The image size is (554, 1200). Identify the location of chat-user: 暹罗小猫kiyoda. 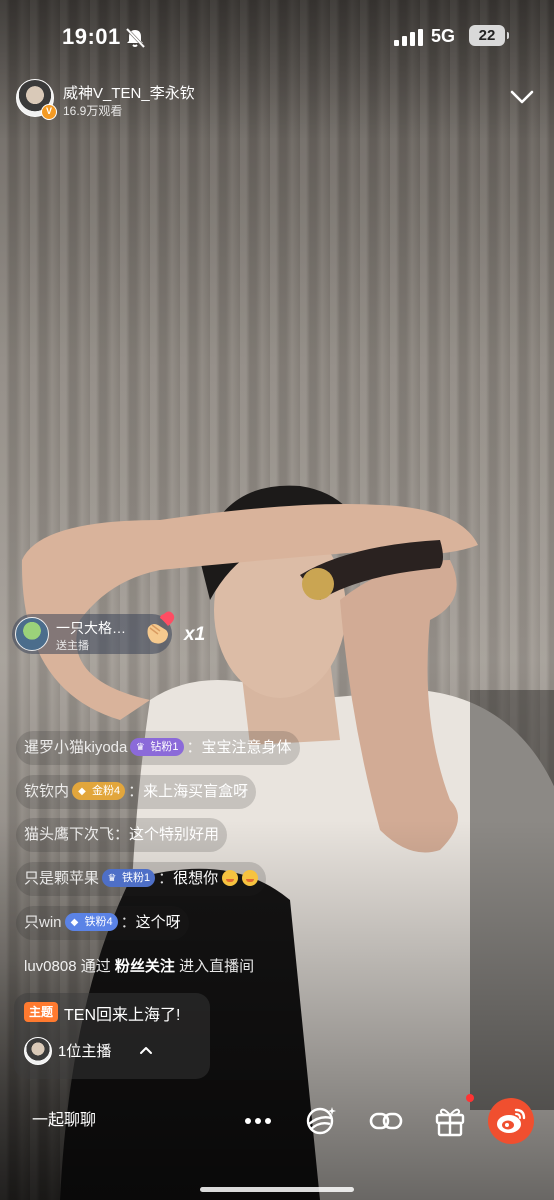
(76, 747).